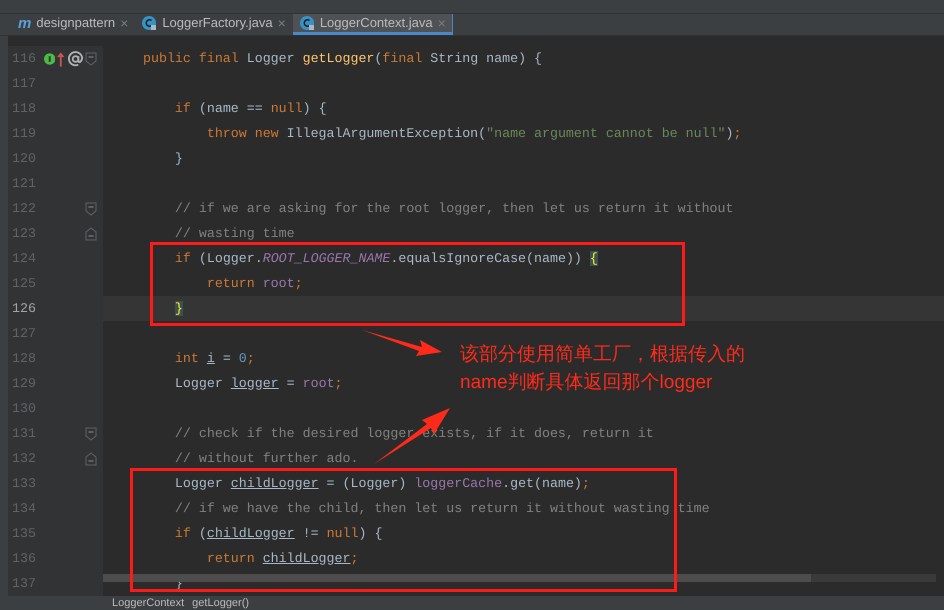 This screenshot has height=610, width=944. What do you see at coordinates (278, 533) in the screenshot?
I see `code-line: if (childLogger != null) {` at bounding box center [278, 533].